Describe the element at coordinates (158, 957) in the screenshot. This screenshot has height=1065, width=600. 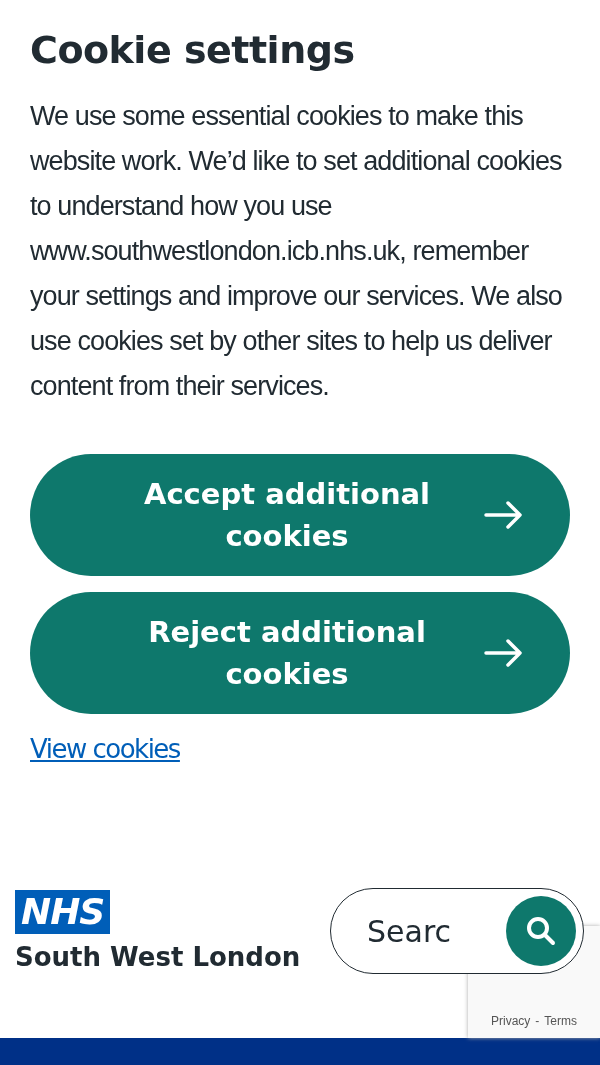
I see `organisation-name: South West London` at that location.